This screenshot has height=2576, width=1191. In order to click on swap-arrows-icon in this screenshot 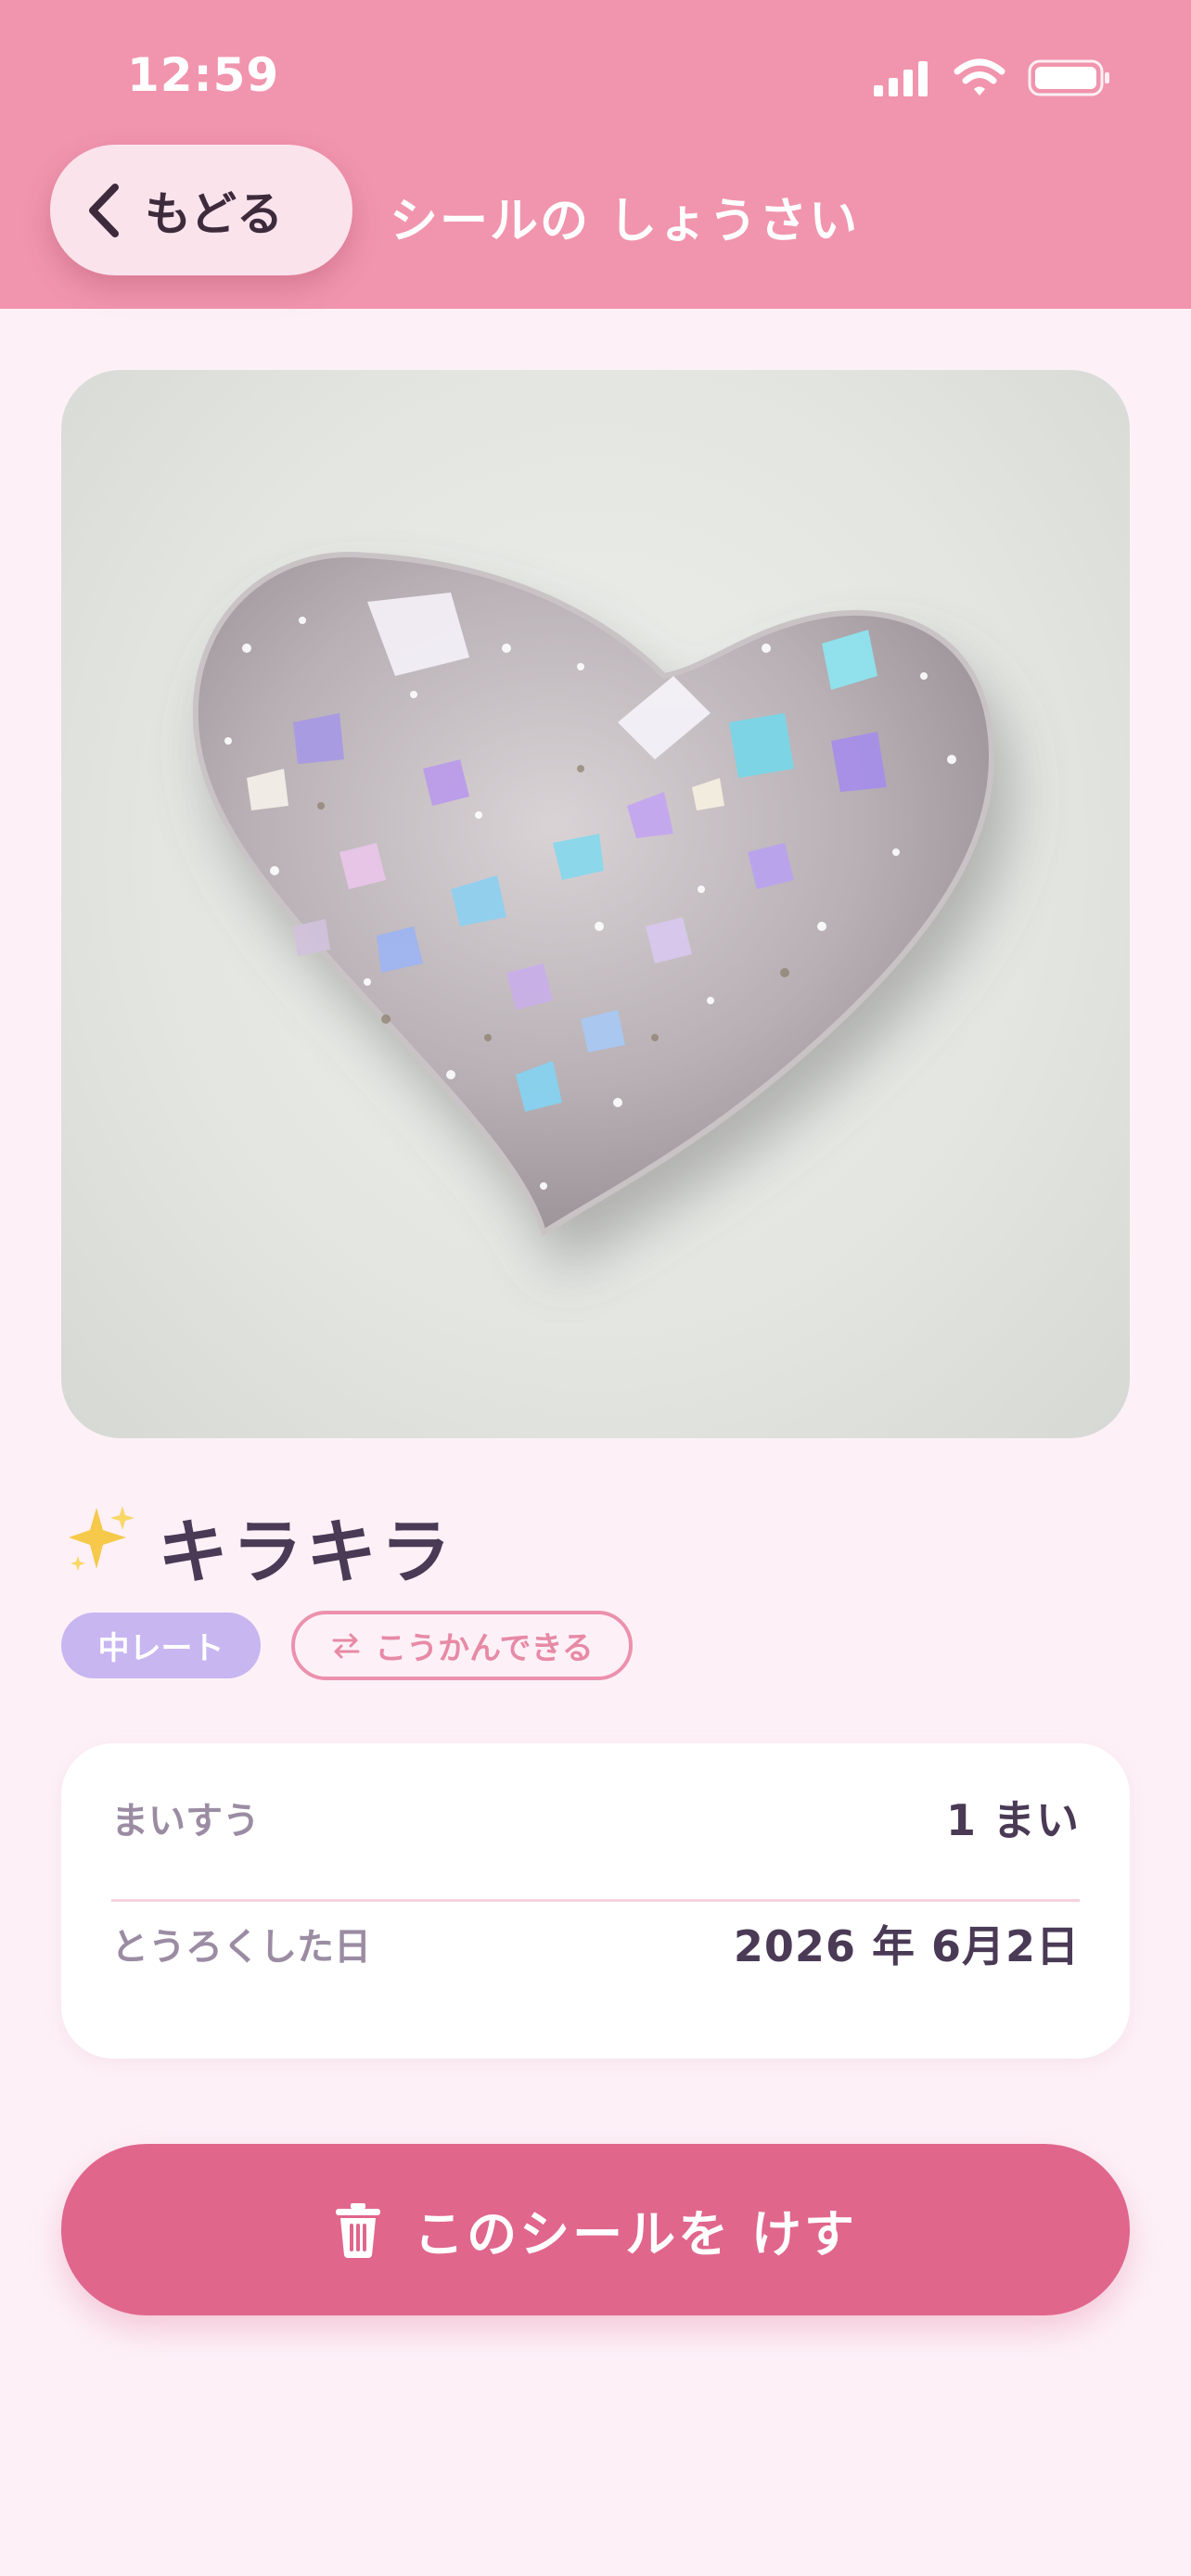, I will do `click(346, 1645)`.